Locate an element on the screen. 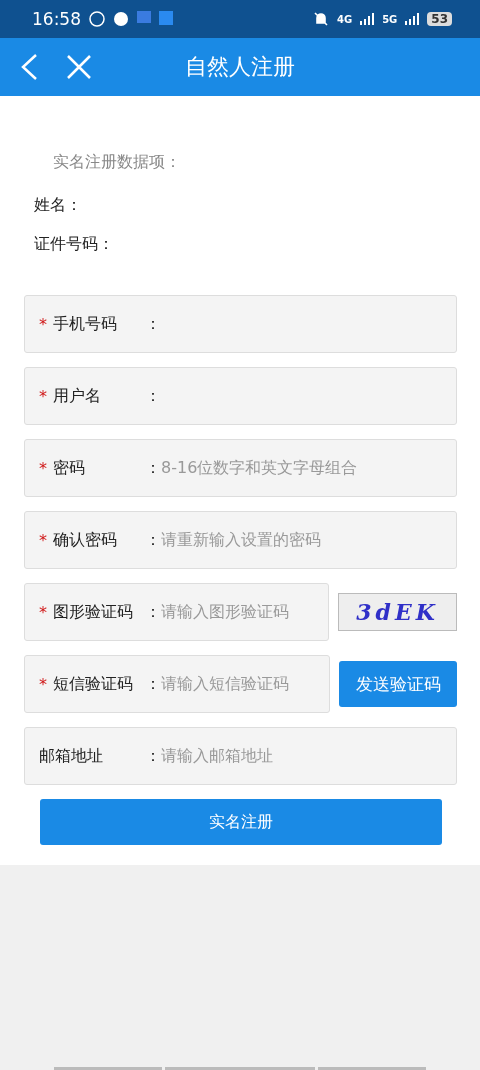 This screenshot has height=1070, width=480. captcha-image: 3dEK is located at coordinates (397, 612).